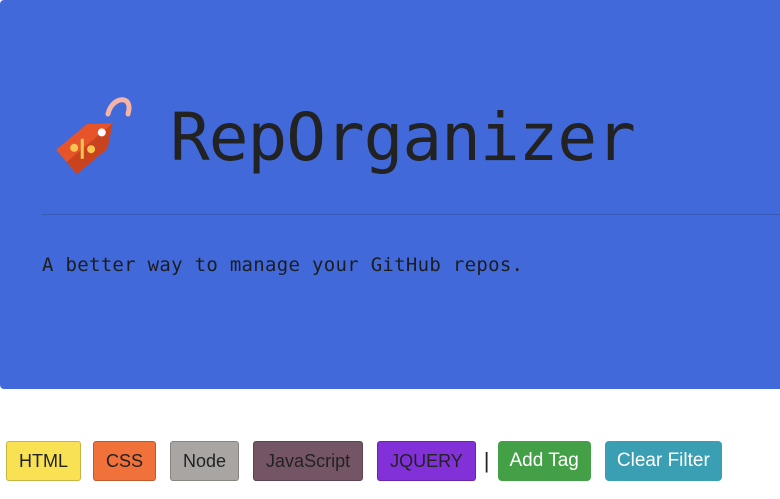 Image resolution: width=780 pixels, height=499 pixels. Describe the element at coordinates (125, 461) in the screenshot. I see `tag-css: CSS` at that location.